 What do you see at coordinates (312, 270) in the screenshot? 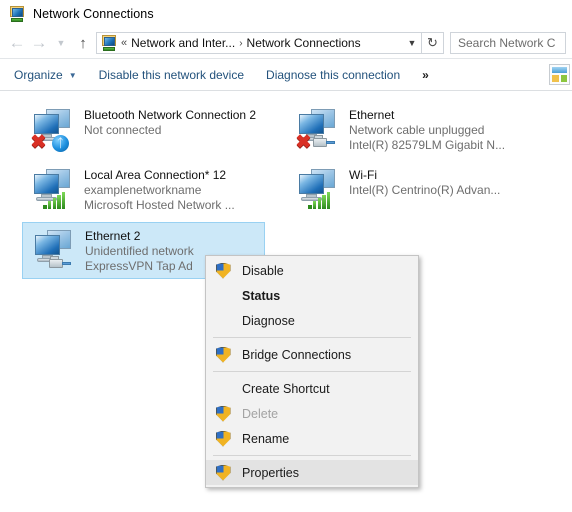
I see `context-menu-item-disable: Disable` at bounding box center [312, 270].